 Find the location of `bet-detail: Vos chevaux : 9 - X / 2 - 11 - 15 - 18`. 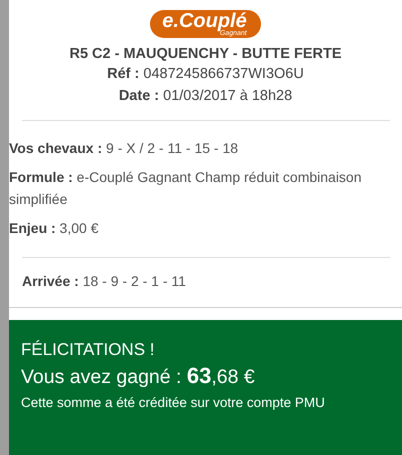

bet-detail: Vos chevaux : 9 - X / 2 - 11 - 15 - 18 is located at coordinates (124, 148).